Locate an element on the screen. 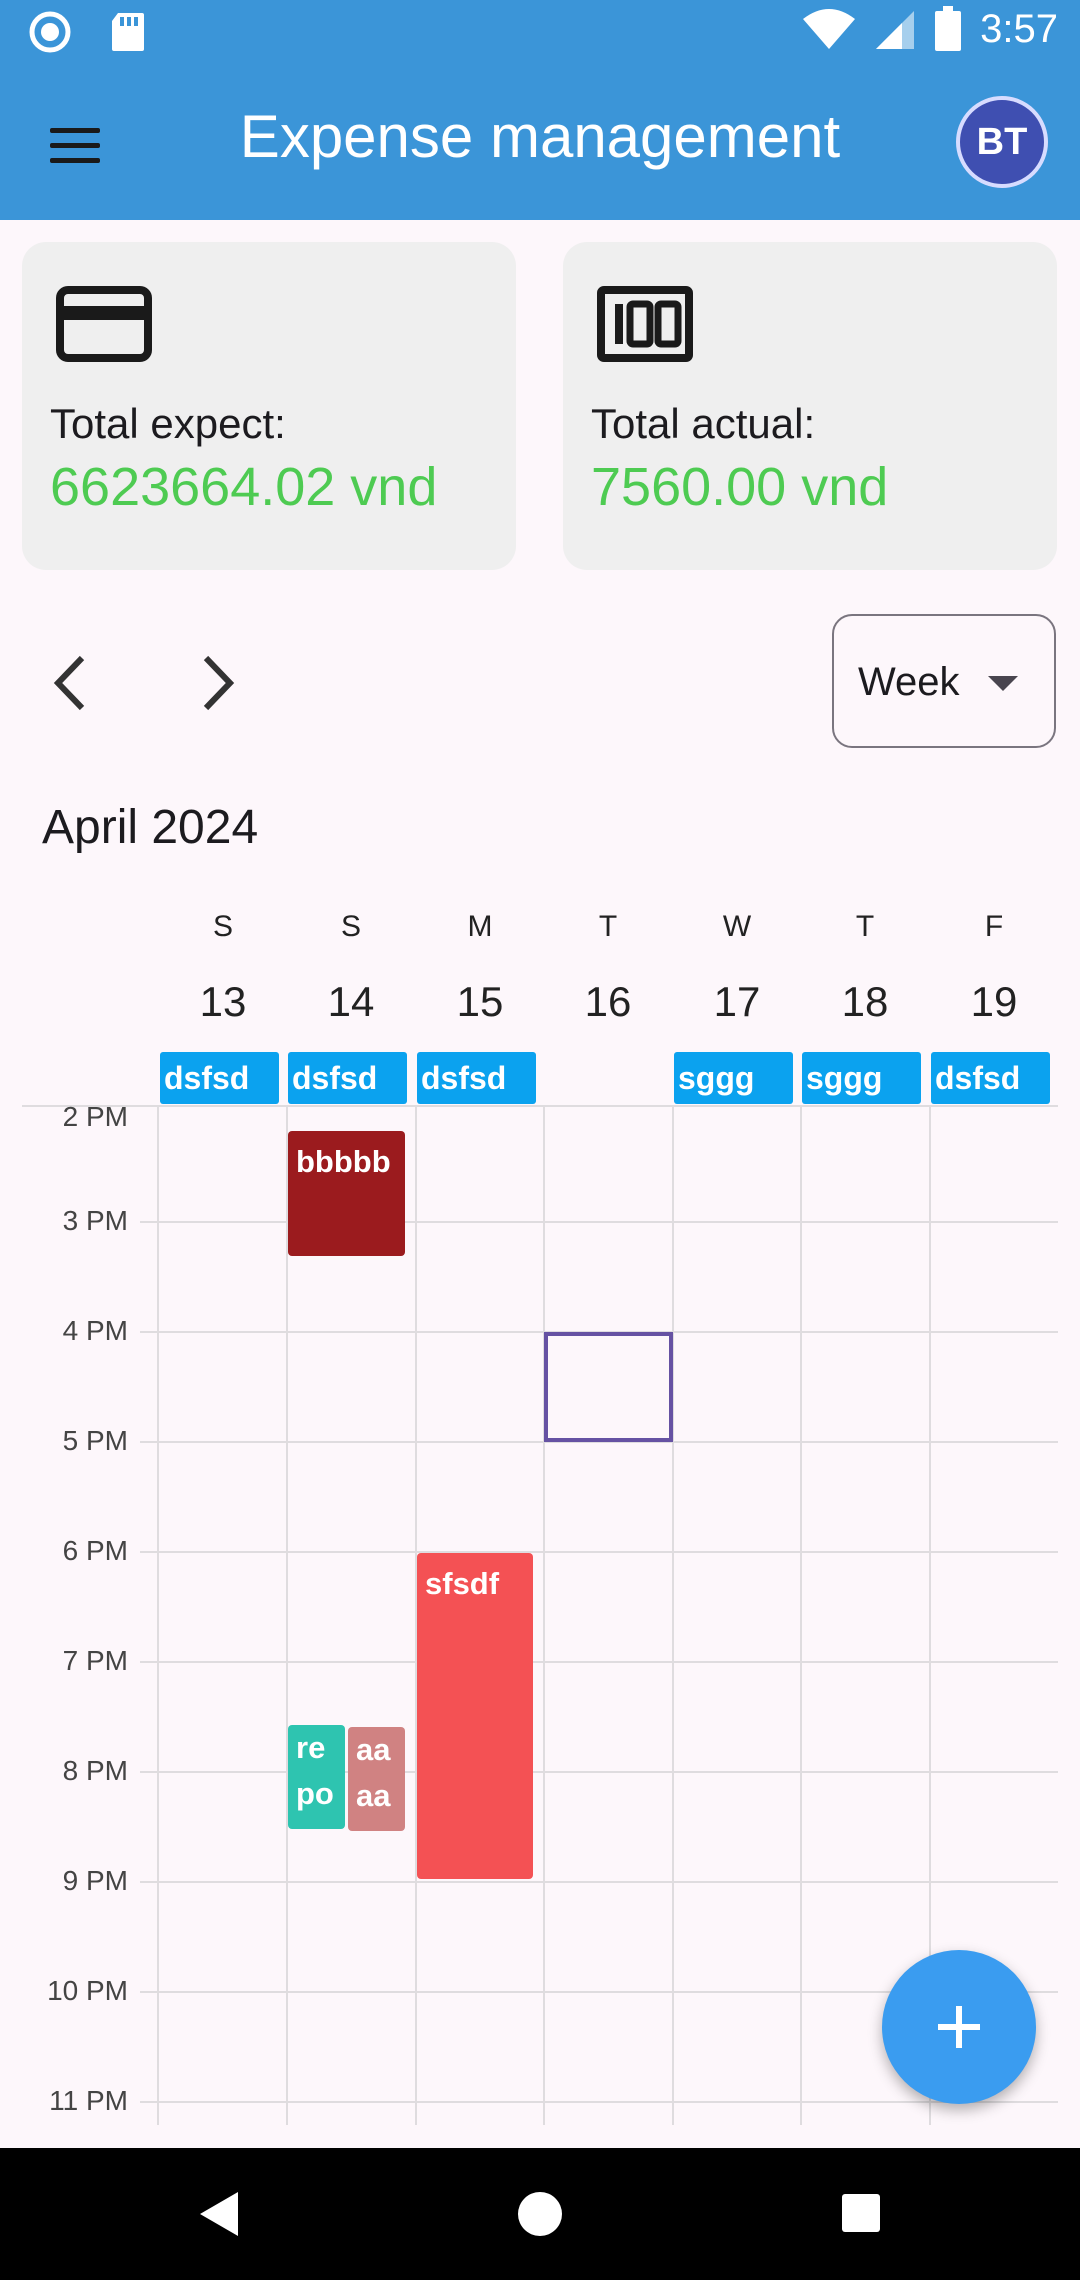 Image resolution: width=1080 pixels, height=2280 pixels. appointment-title-line: re is located at coordinates (311, 1747).